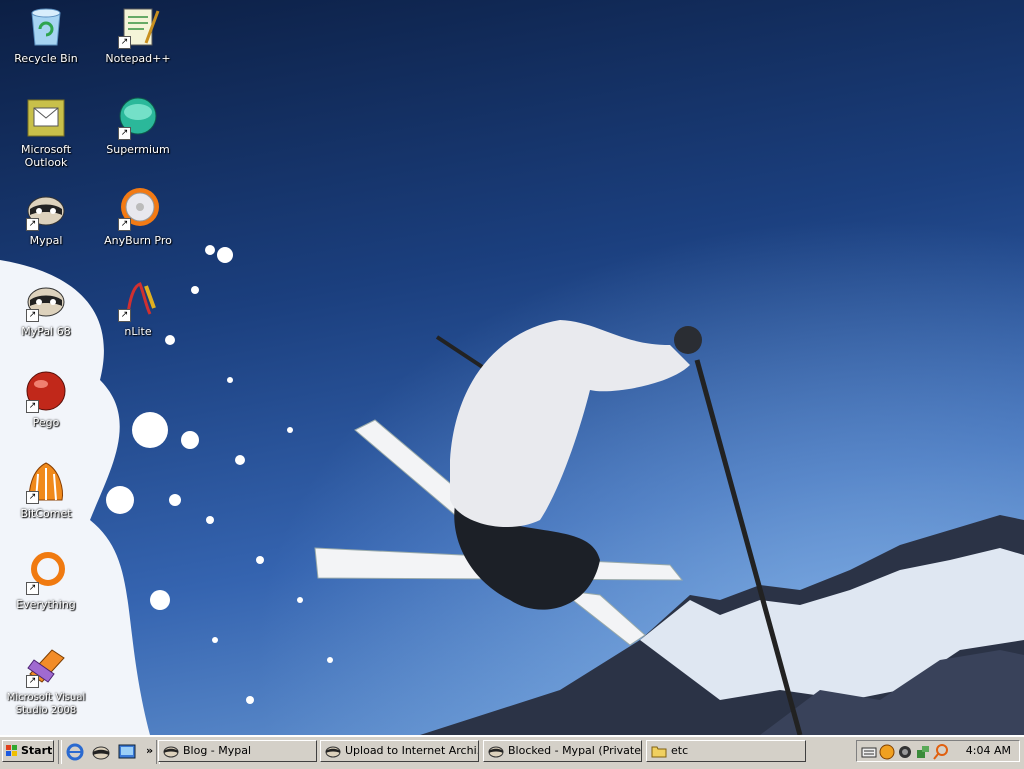 The height and width of the screenshot is (769, 1024). What do you see at coordinates (60, 752) in the screenshot?
I see `taskbar-separator` at bounding box center [60, 752].